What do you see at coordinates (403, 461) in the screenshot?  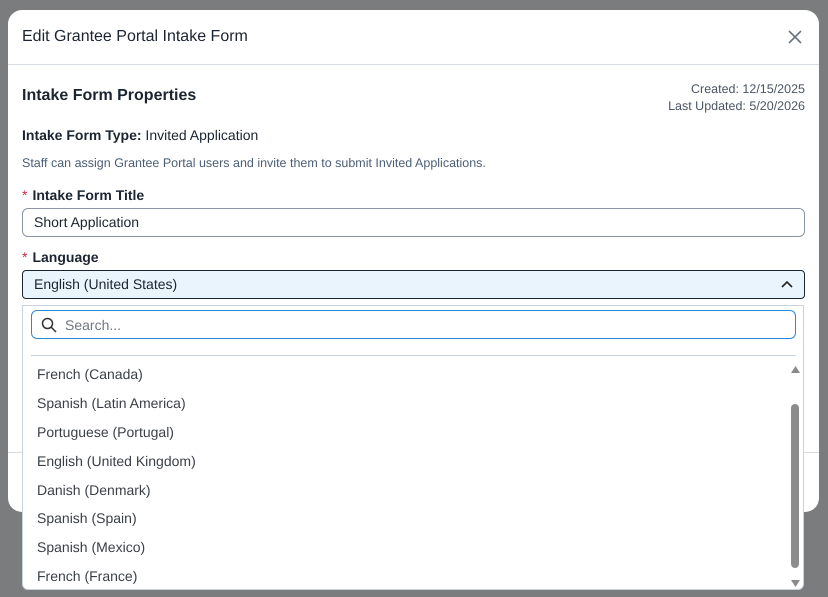 I see `language-option: English (United Kingdom)` at bounding box center [403, 461].